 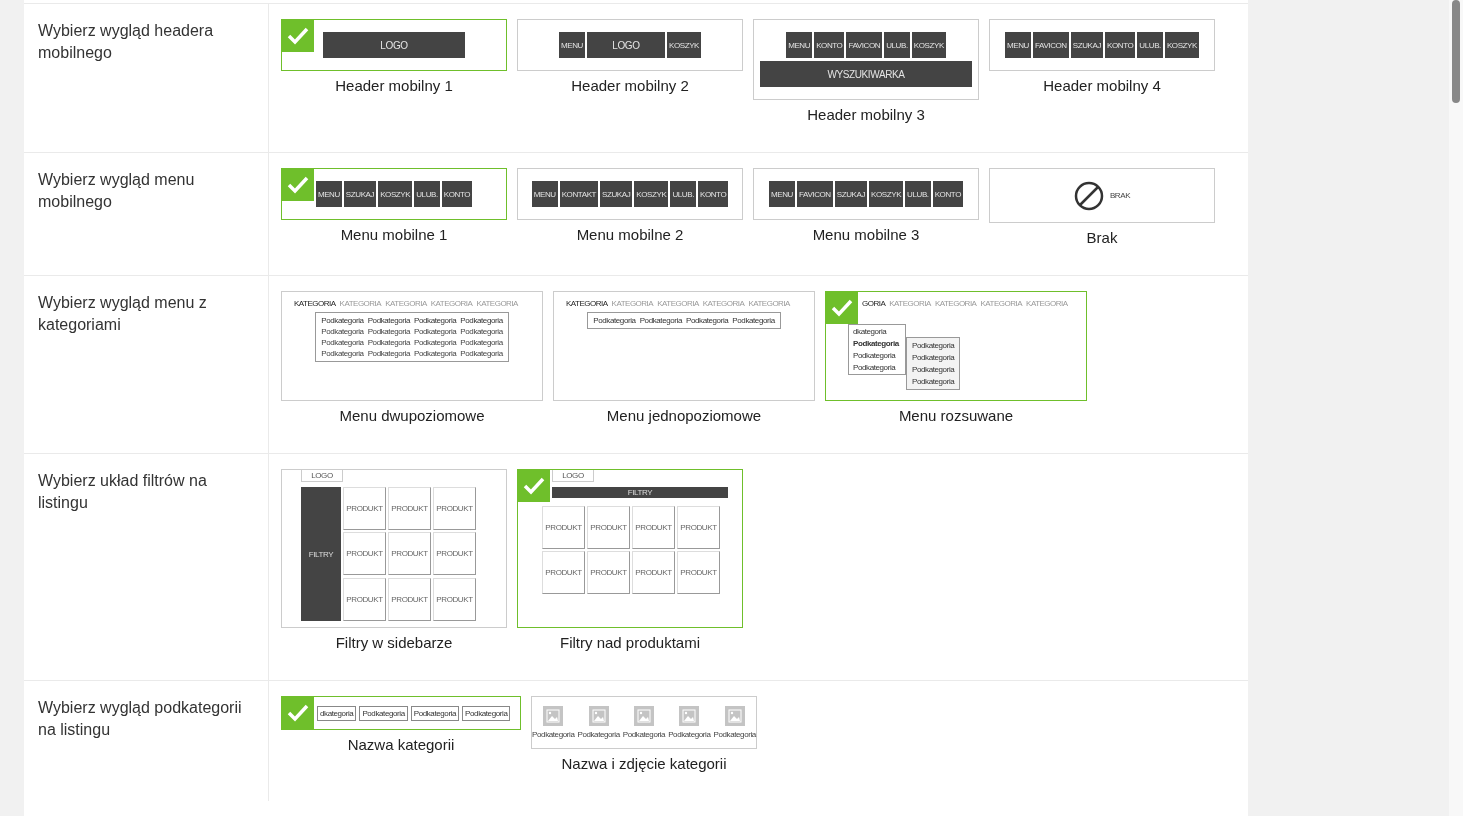 What do you see at coordinates (388, 320) in the screenshot?
I see `subcategory-heading: Podkategoria` at bounding box center [388, 320].